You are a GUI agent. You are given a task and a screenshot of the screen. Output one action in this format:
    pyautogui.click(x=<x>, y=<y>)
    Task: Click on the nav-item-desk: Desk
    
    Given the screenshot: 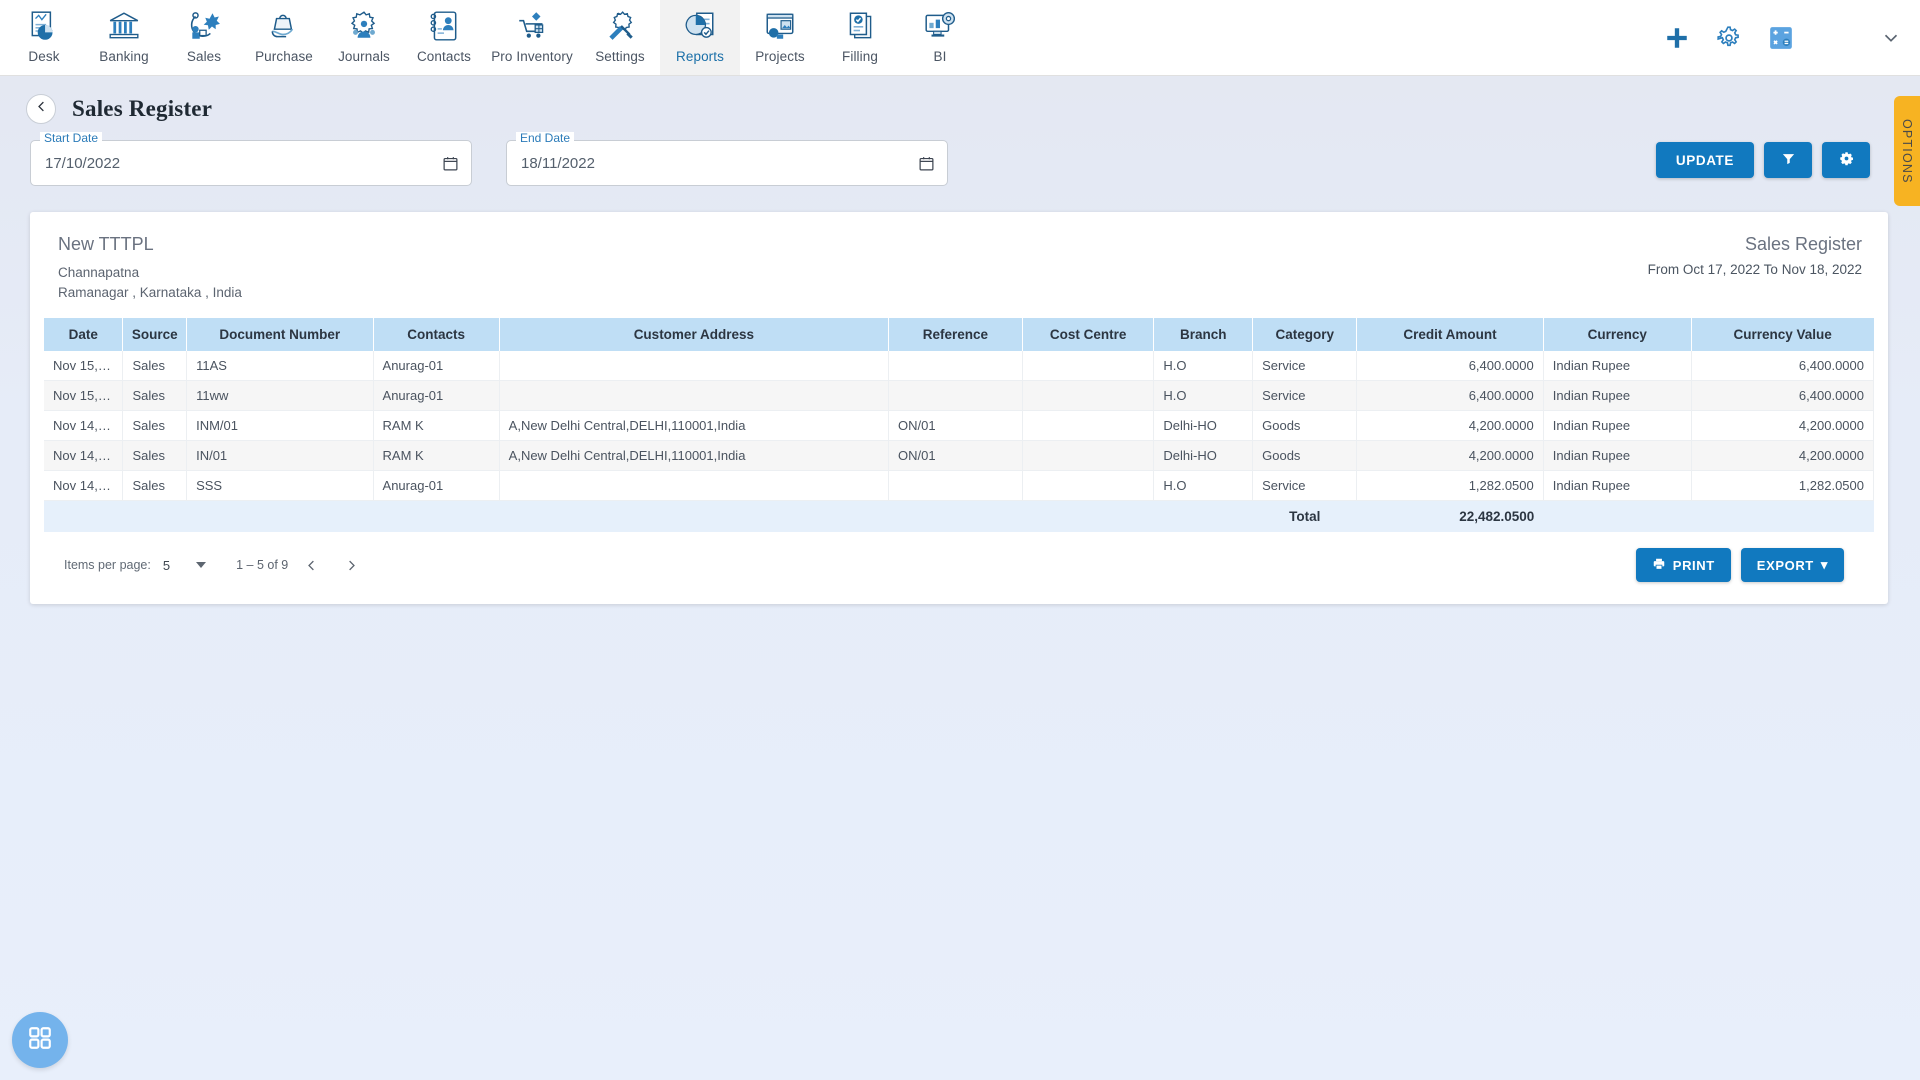 What is the action you would take?
    pyautogui.click(x=44, y=37)
    